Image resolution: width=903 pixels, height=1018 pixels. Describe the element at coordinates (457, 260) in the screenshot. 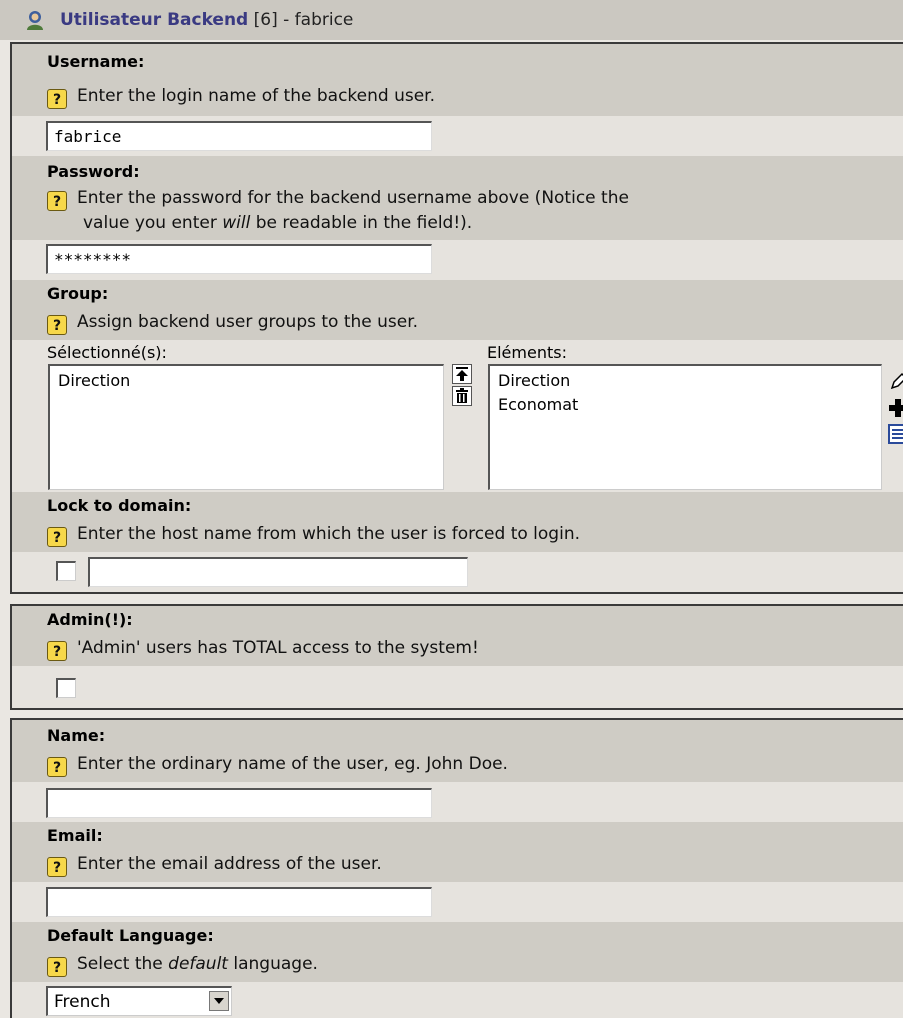

I see `password-field-row: ********` at that location.